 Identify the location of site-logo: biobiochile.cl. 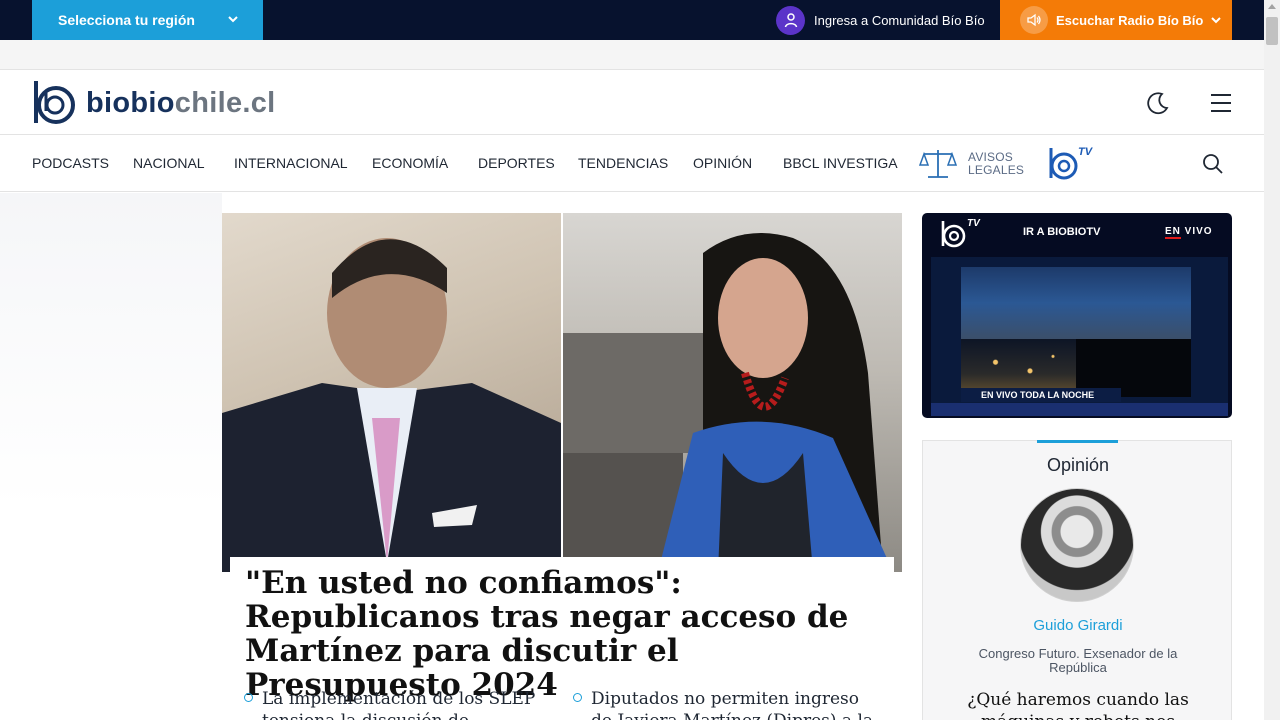
(154, 103).